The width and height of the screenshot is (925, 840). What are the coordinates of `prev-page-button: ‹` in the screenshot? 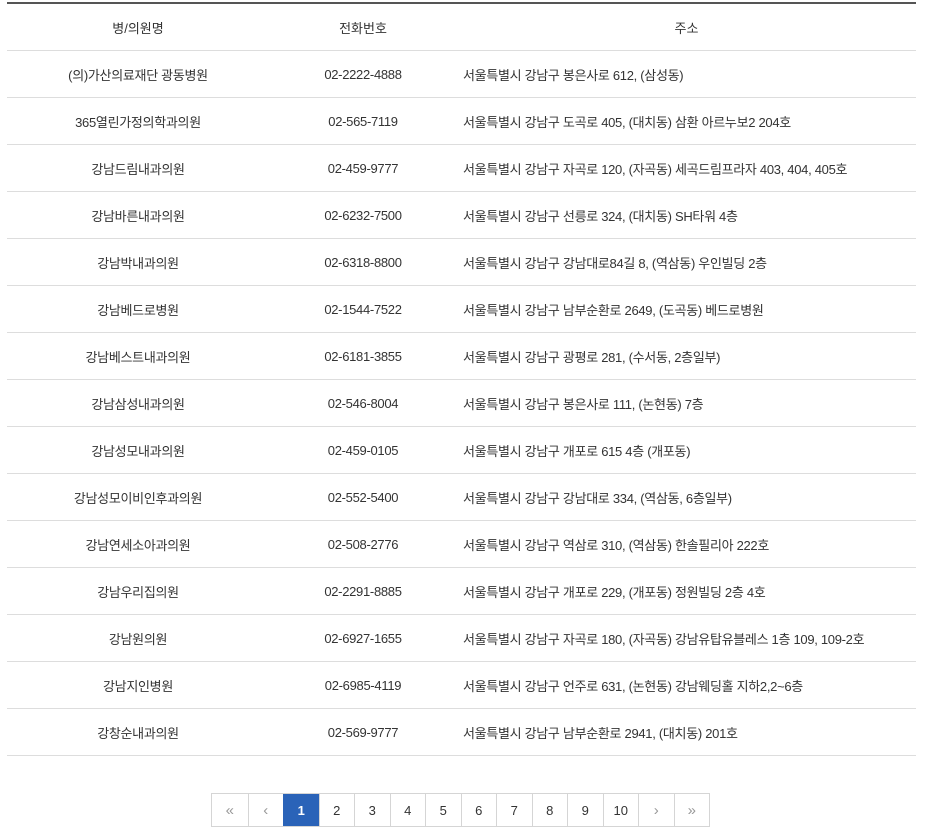 It's located at (265, 810).